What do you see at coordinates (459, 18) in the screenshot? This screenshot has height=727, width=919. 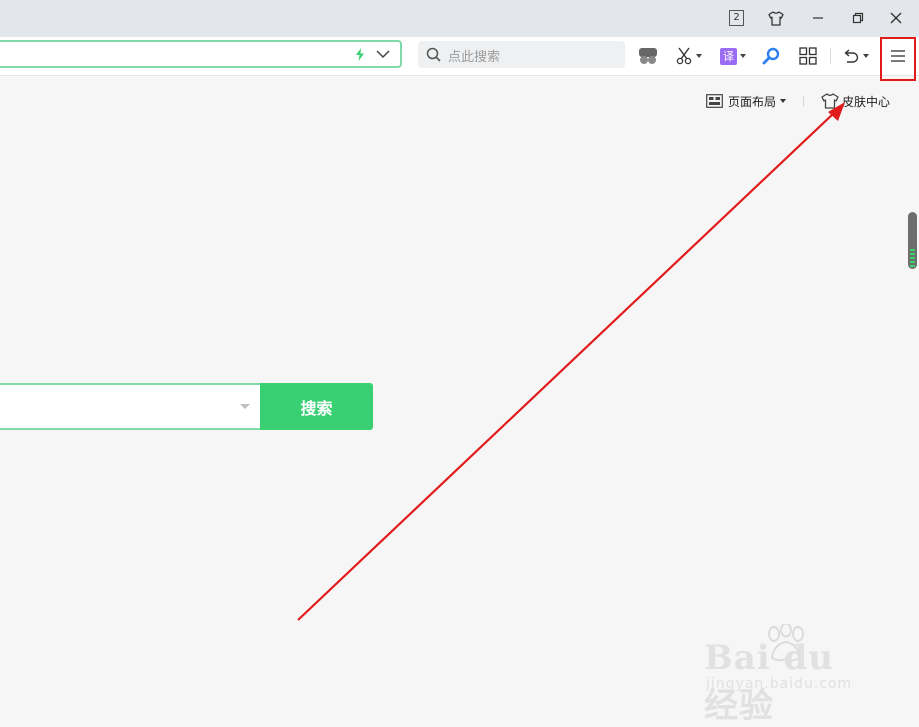 I see `title-bar: 2` at bounding box center [459, 18].